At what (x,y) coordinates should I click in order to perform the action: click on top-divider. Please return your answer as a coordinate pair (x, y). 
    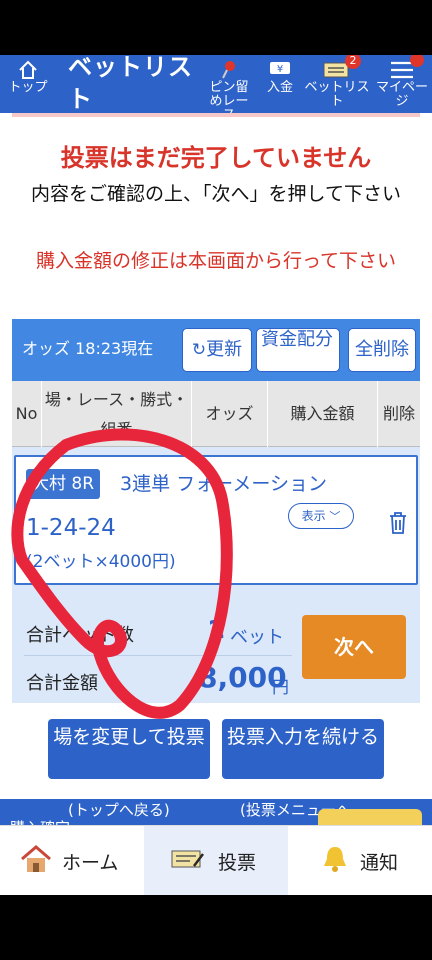
    Looking at the image, I should click on (216, 115).